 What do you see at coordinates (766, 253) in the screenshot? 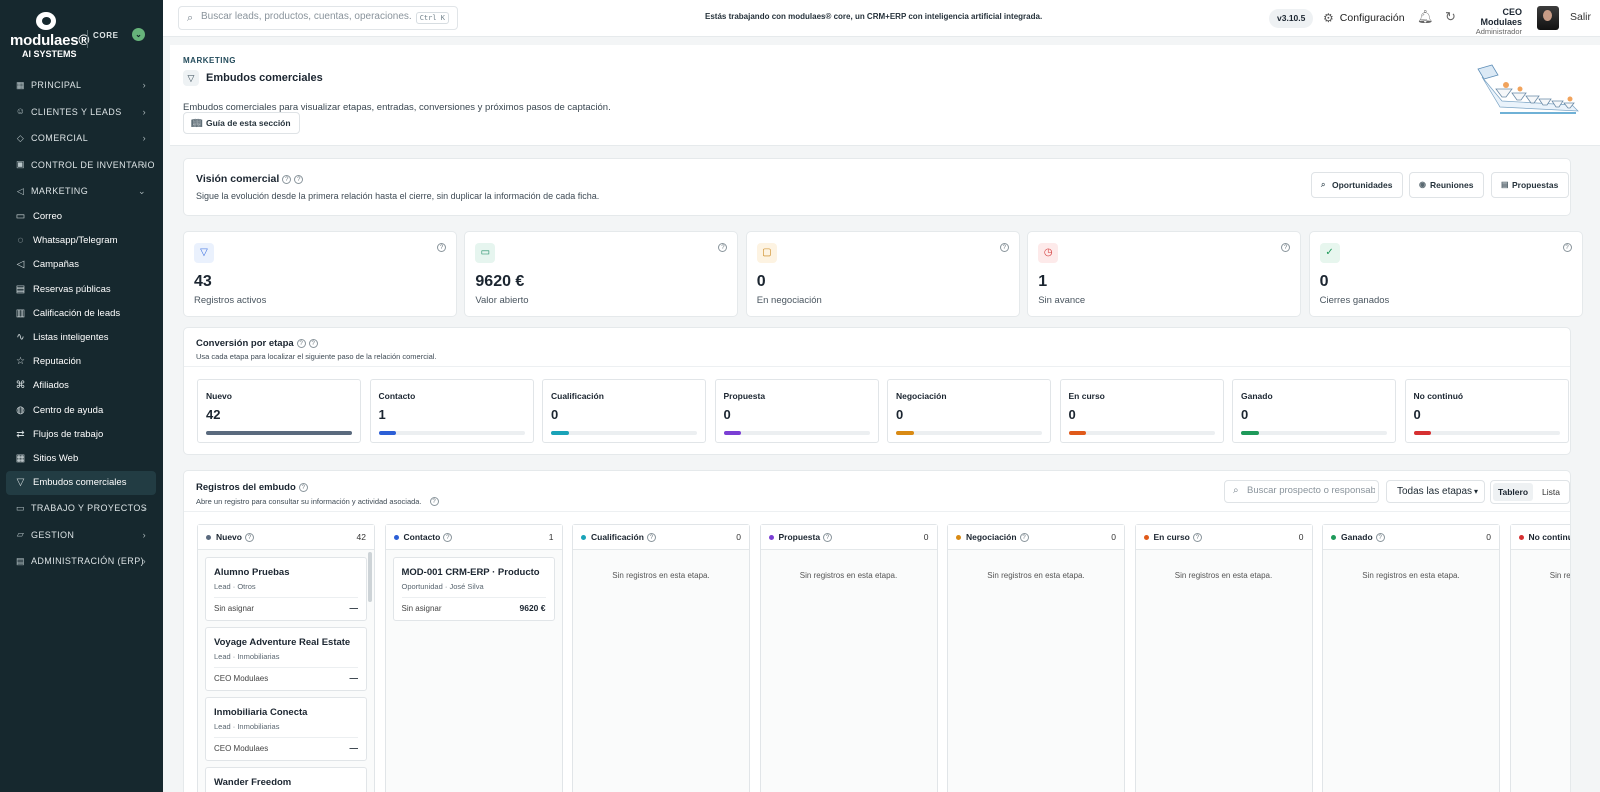
I see `message-icon: ▢` at bounding box center [766, 253].